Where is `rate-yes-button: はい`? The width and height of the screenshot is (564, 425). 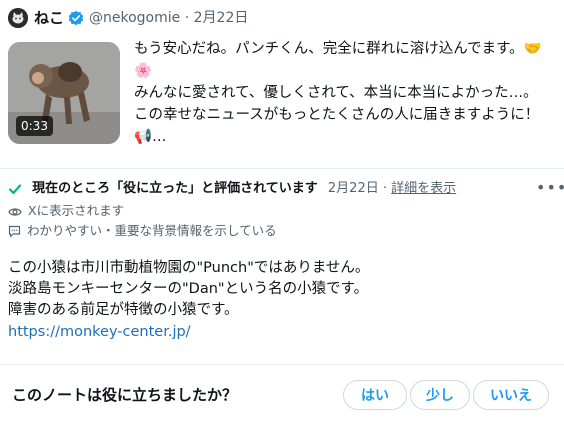
rate-yes-button: はい is located at coordinates (375, 395).